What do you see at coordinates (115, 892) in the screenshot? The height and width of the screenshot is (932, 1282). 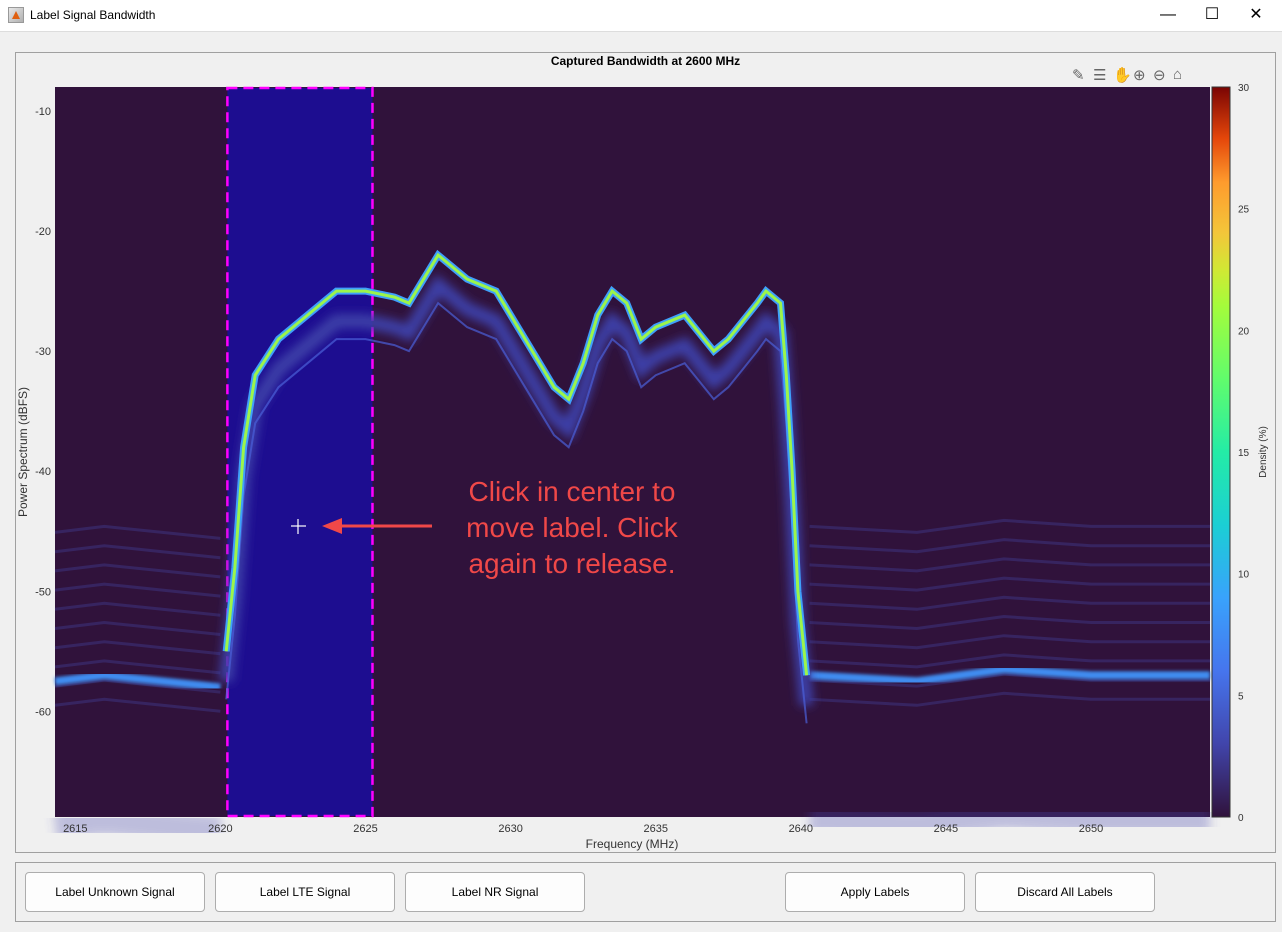 I see `label-unknown-signal-button: Label Unknown Signal` at bounding box center [115, 892].